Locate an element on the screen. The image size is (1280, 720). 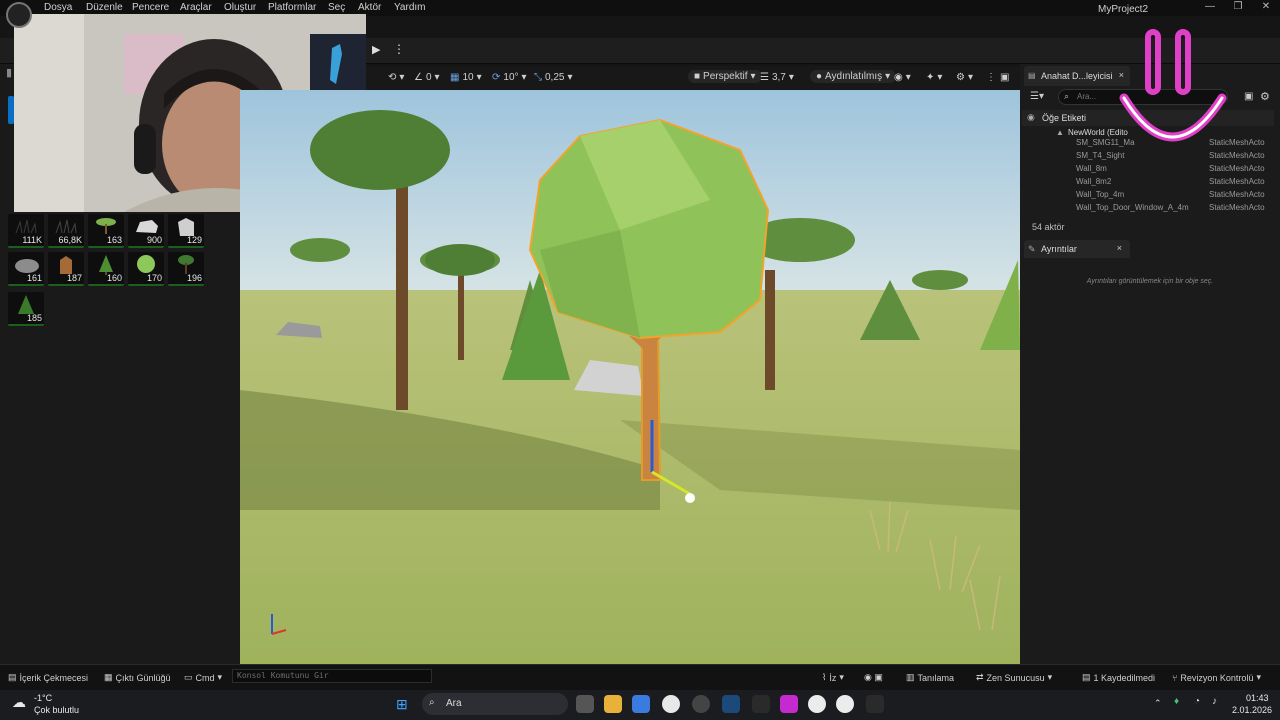
actor-name: Wall_8m2 is located at coordinates (1094, 181).